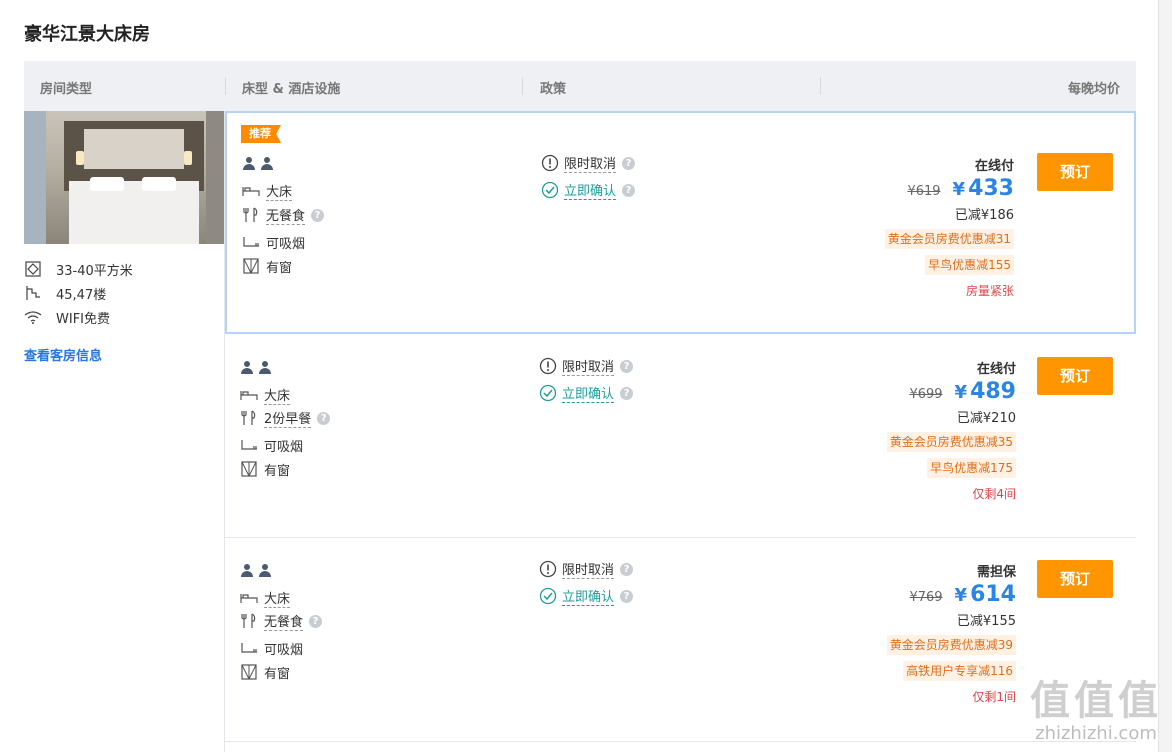 This screenshot has width=1172, height=752. What do you see at coordinates (986, 418) in the screenshot?
I see `saved-amount: 已减¥210` at bounding box center [986, 418].